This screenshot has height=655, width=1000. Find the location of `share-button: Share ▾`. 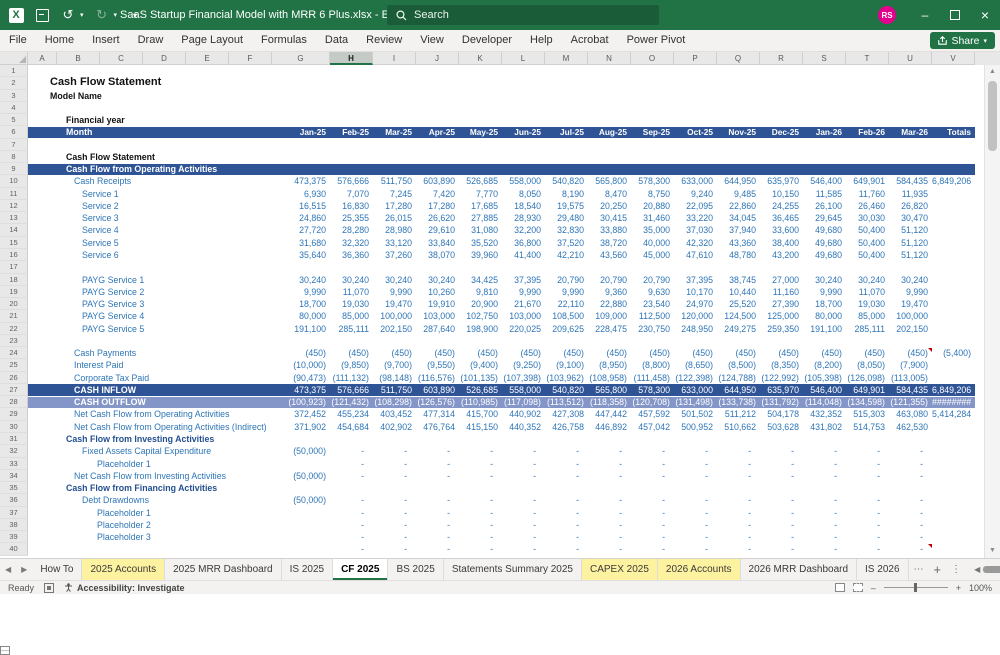

share-button: Share ▾ is located at coordinates (962, 40).